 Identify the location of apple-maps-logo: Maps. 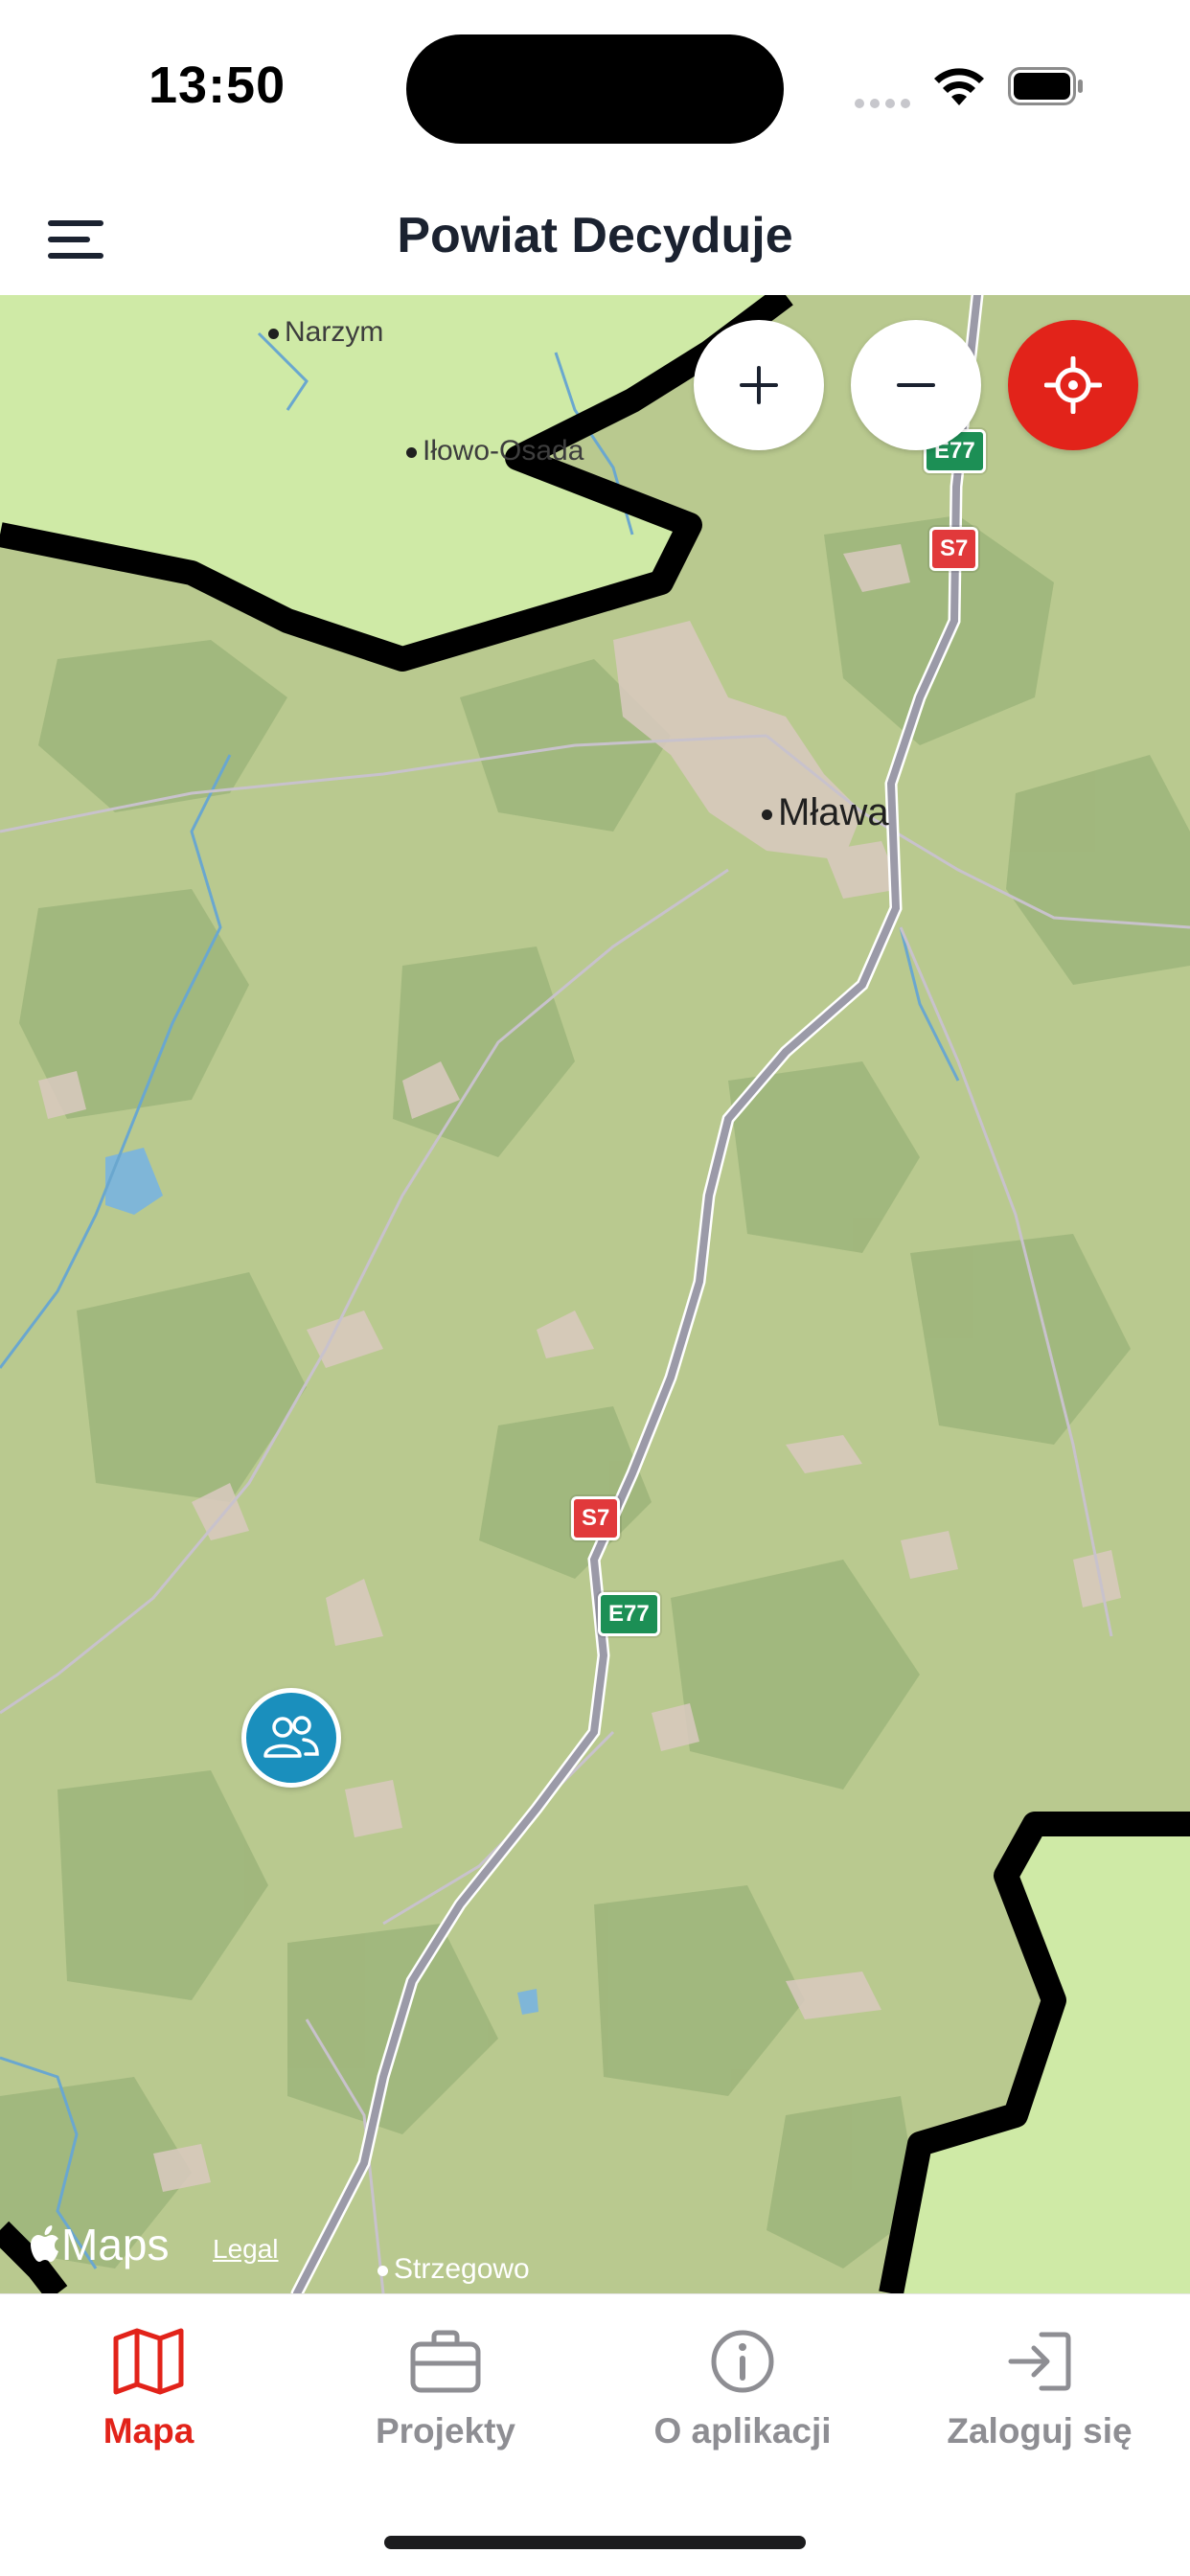
(99, 2245).